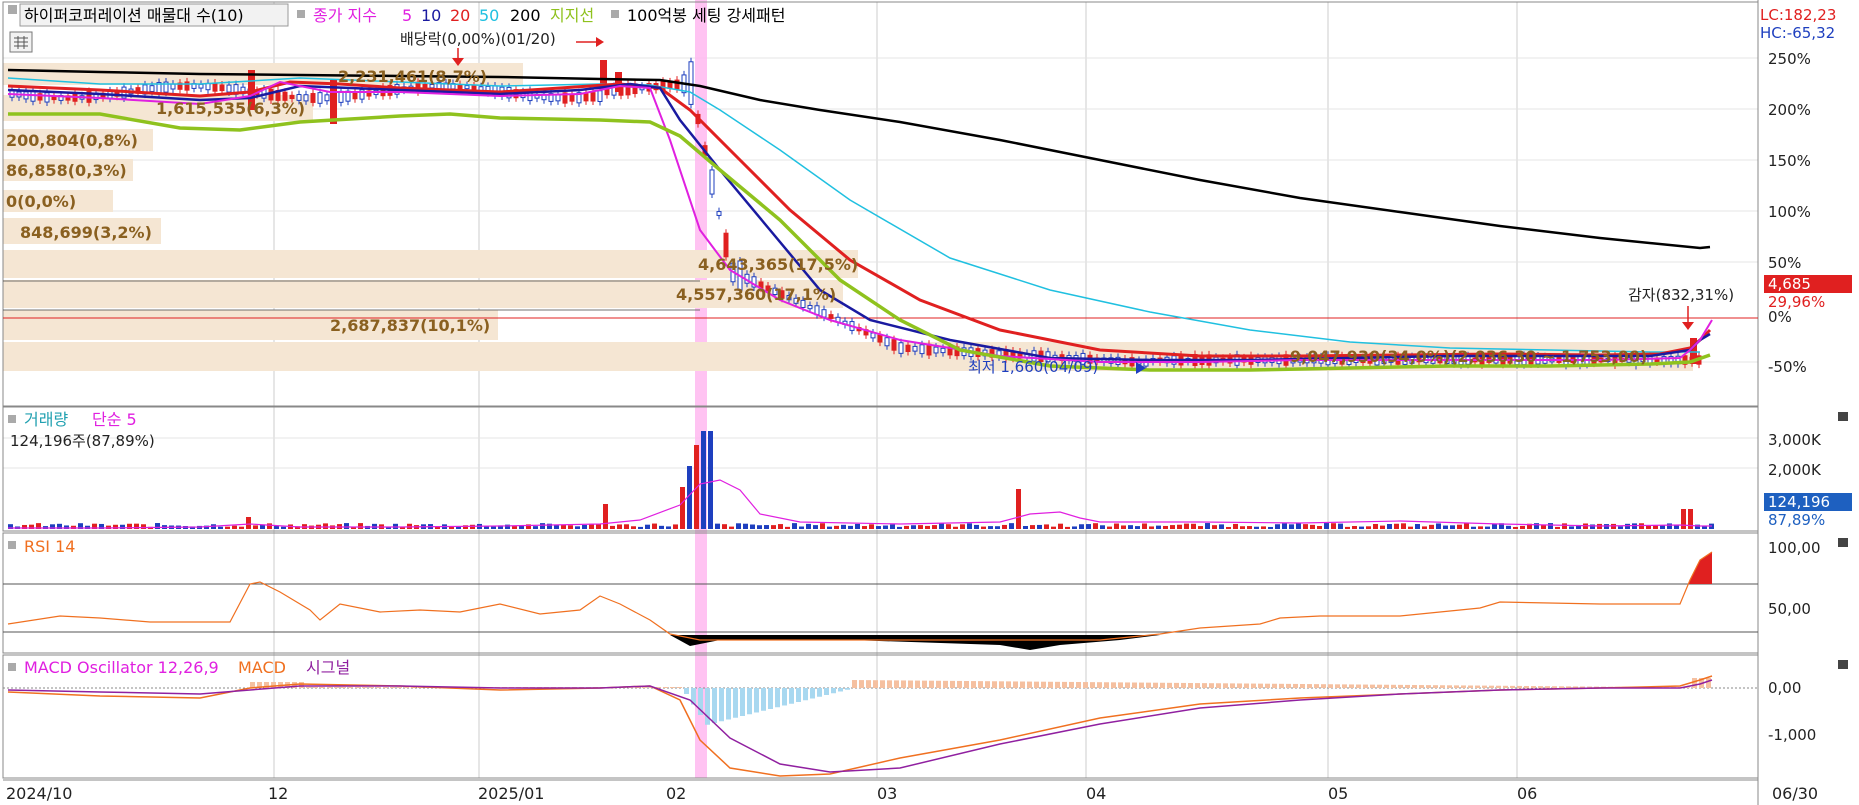 This screenshot has height=805, width=1859. I want to click on profile-label: 4,643,365(17,5%), so click(778, 264).